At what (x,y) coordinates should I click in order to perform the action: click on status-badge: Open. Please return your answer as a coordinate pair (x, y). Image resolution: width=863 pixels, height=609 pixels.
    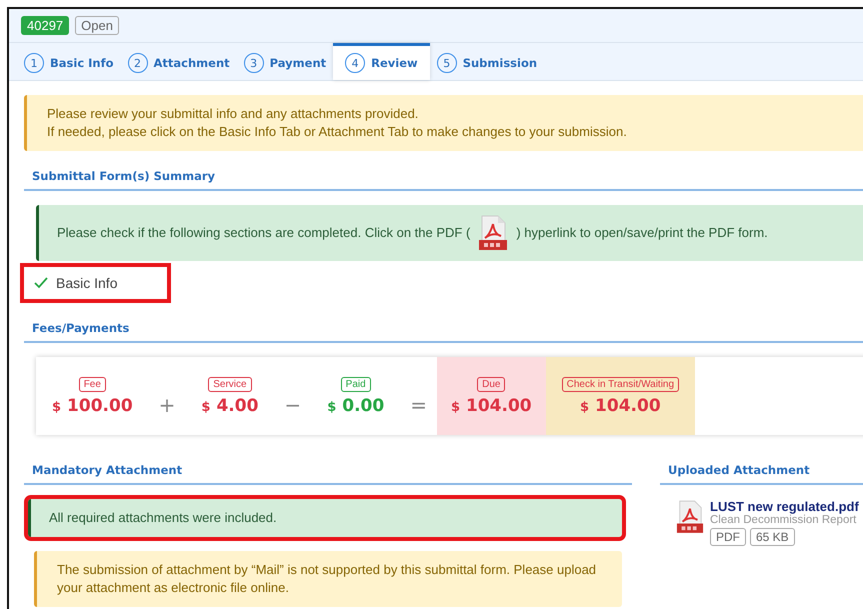
    Looking at the image, I should click on (97, 25).